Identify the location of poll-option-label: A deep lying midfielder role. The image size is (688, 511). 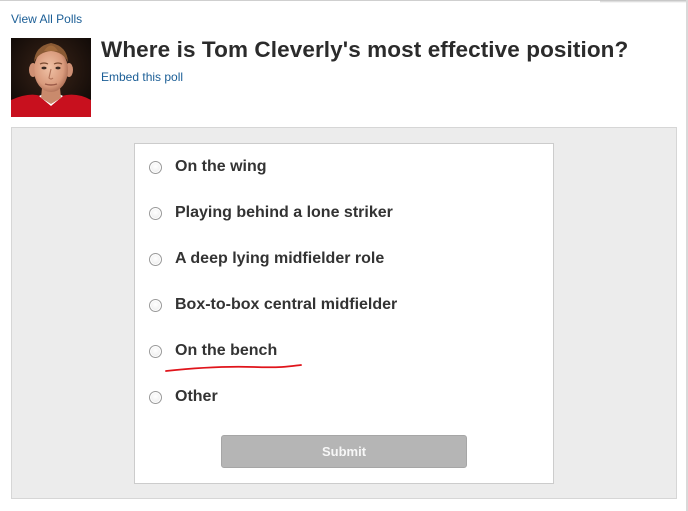
(280, 258).